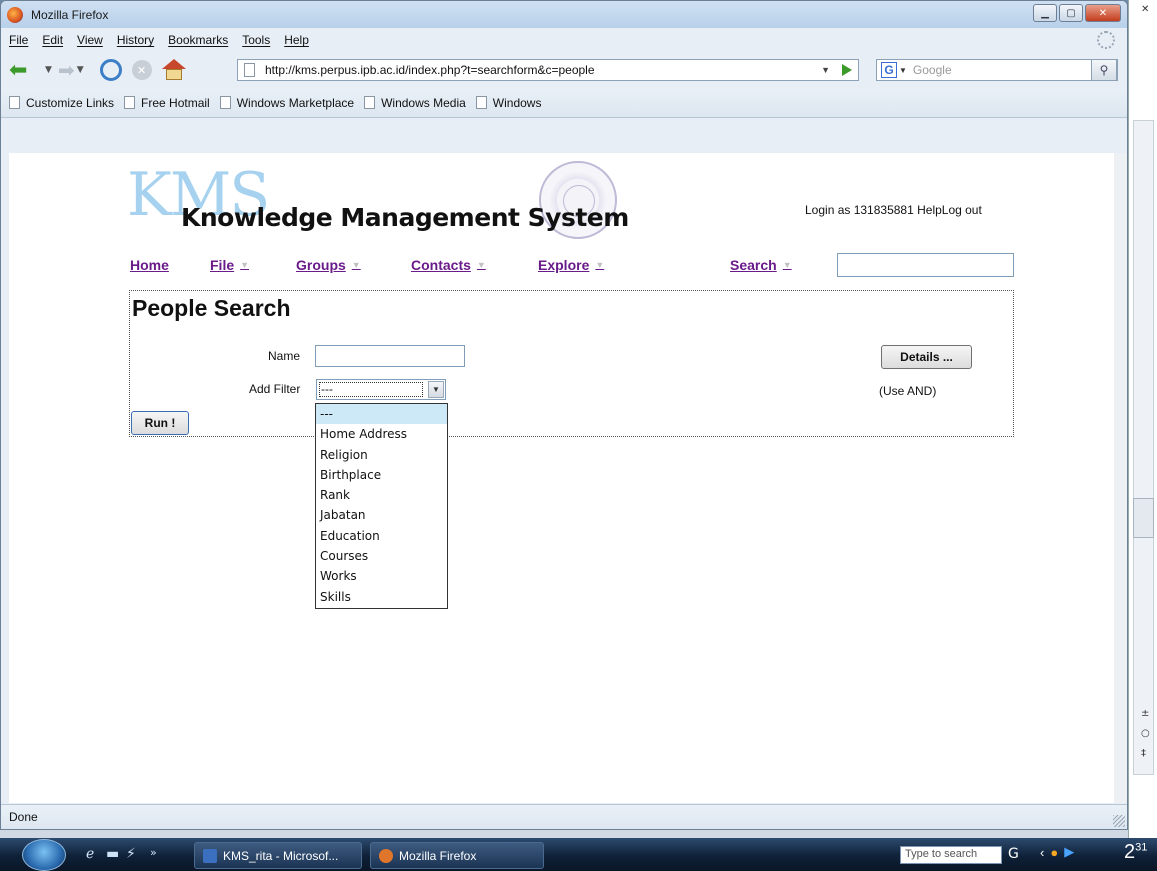  I want to click on menu-bookmarks: Bookmarks, so click(198, 40).